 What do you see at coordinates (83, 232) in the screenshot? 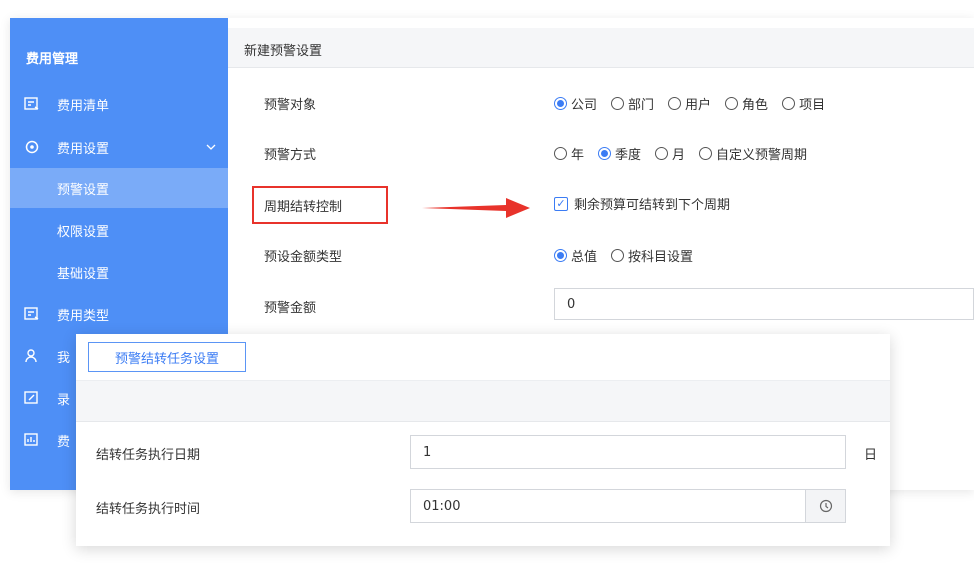
I see `sidebar-item-label: 权限设置` at bounding box center [83, 232].